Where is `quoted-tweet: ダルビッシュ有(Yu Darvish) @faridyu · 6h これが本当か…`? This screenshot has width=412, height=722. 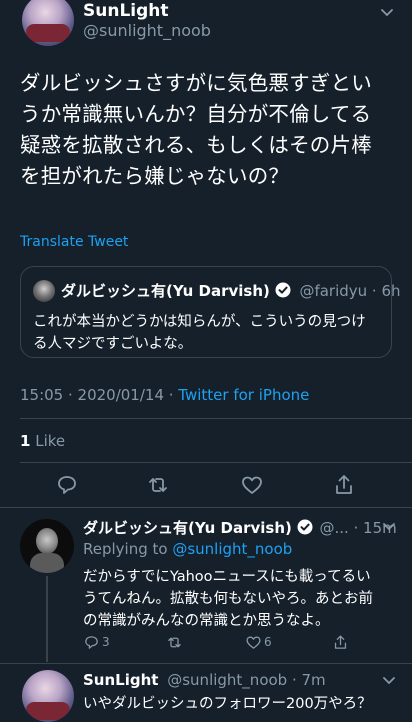 quoted-tweet: ダルビッシュ有(Yu Darvish) @faridyu · 6h これが本当か… is located at coordinates (210, 312).